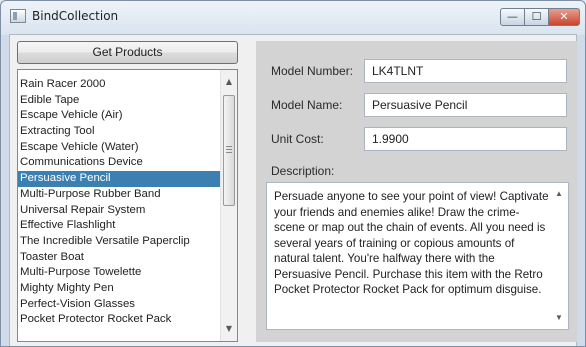 Image resolution: width=586 pixels, height=347 pixels. Describe the element at coordinates (297, 139) in the screenshot. I see `unit-cost-label: Unit Cost:` at that location.